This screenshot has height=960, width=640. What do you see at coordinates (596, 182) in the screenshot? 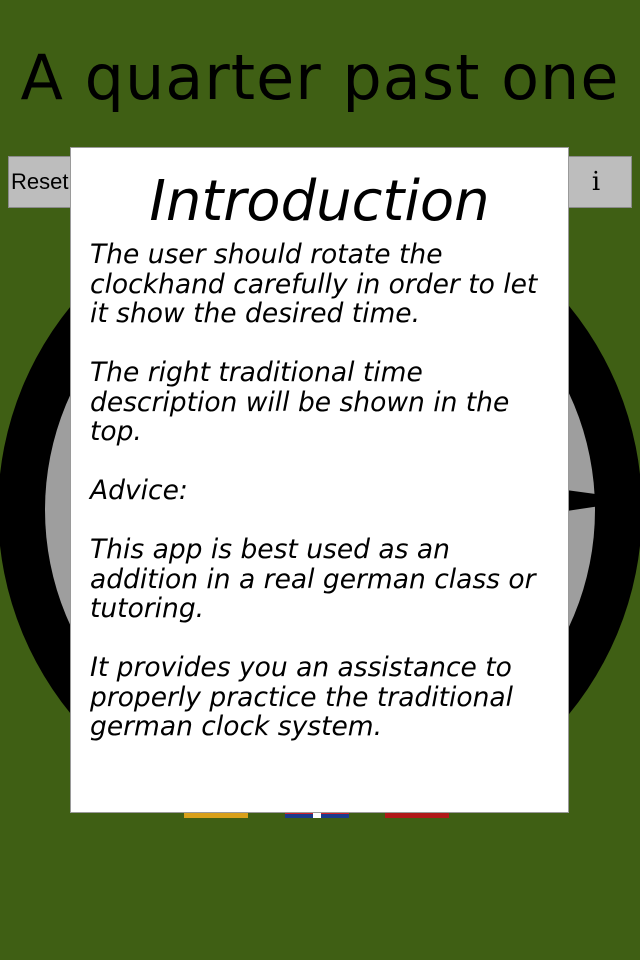
I see `info-button: i` at bounding box center [596, 182].